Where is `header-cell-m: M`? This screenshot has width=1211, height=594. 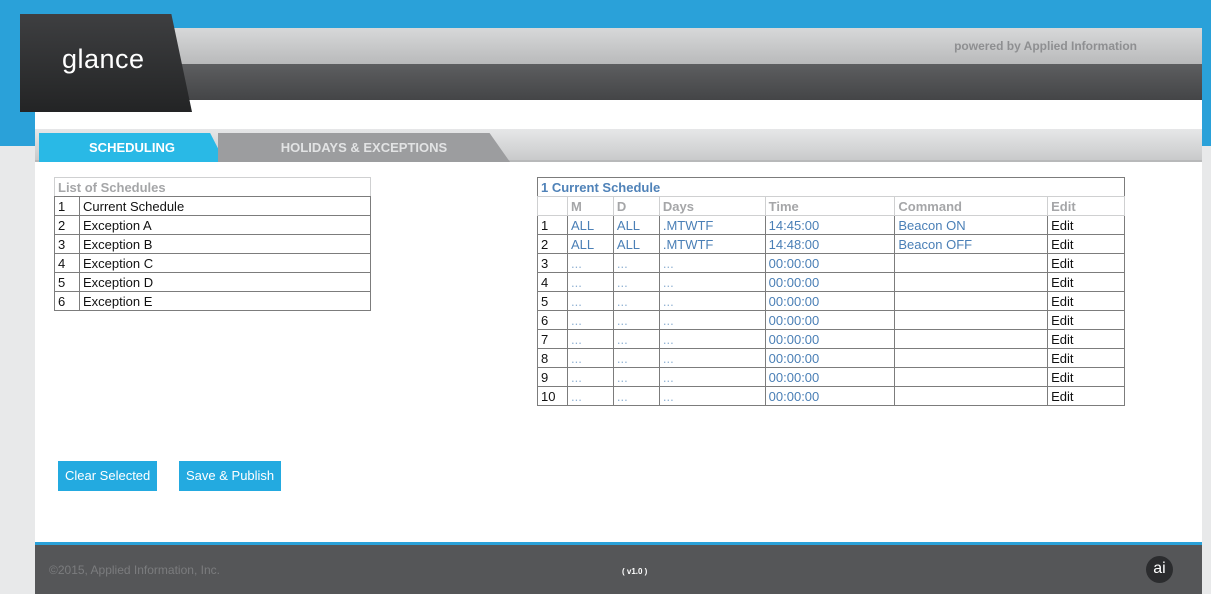
header-cell-m: M is located at coordinates (590, 206).